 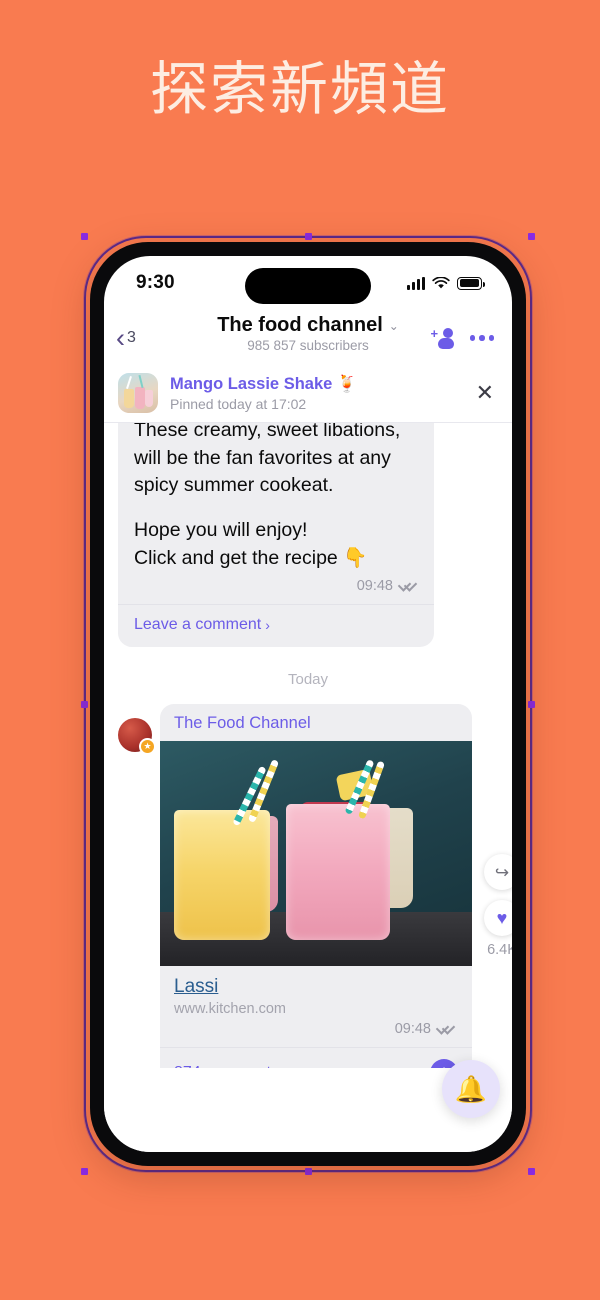 What do you see at coordinates (393, 325) in the screenshot?
I see `chevron-down-icon: ⌄` at bounding box center [393, 325].